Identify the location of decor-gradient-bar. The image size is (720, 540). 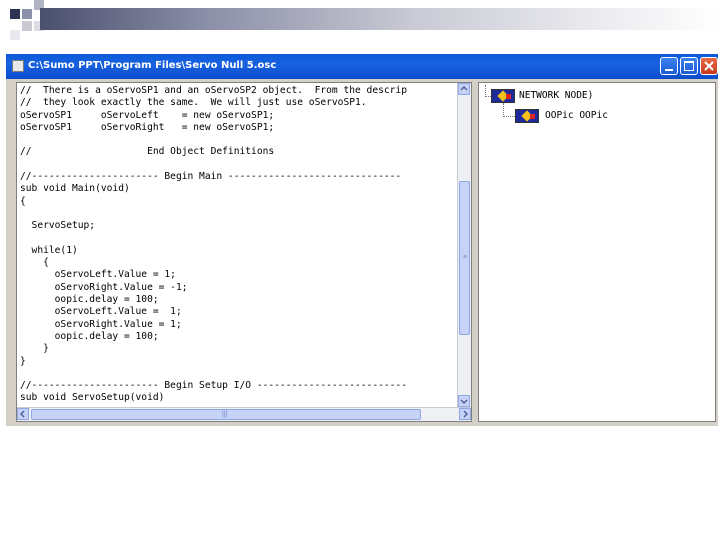
(380, 19).